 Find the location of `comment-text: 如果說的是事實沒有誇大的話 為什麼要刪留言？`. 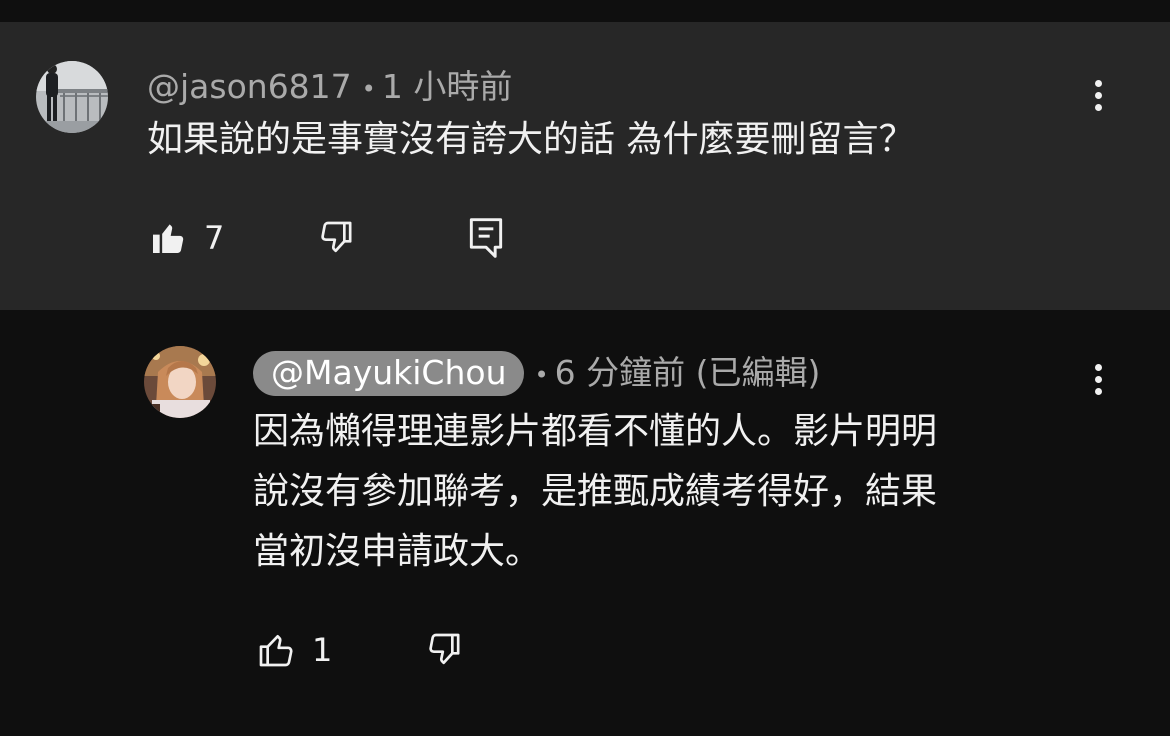

comment-text: 如果說的是事實沒有誇大的話 為什麼要刪留言？ is located at coordinates (531, 139).